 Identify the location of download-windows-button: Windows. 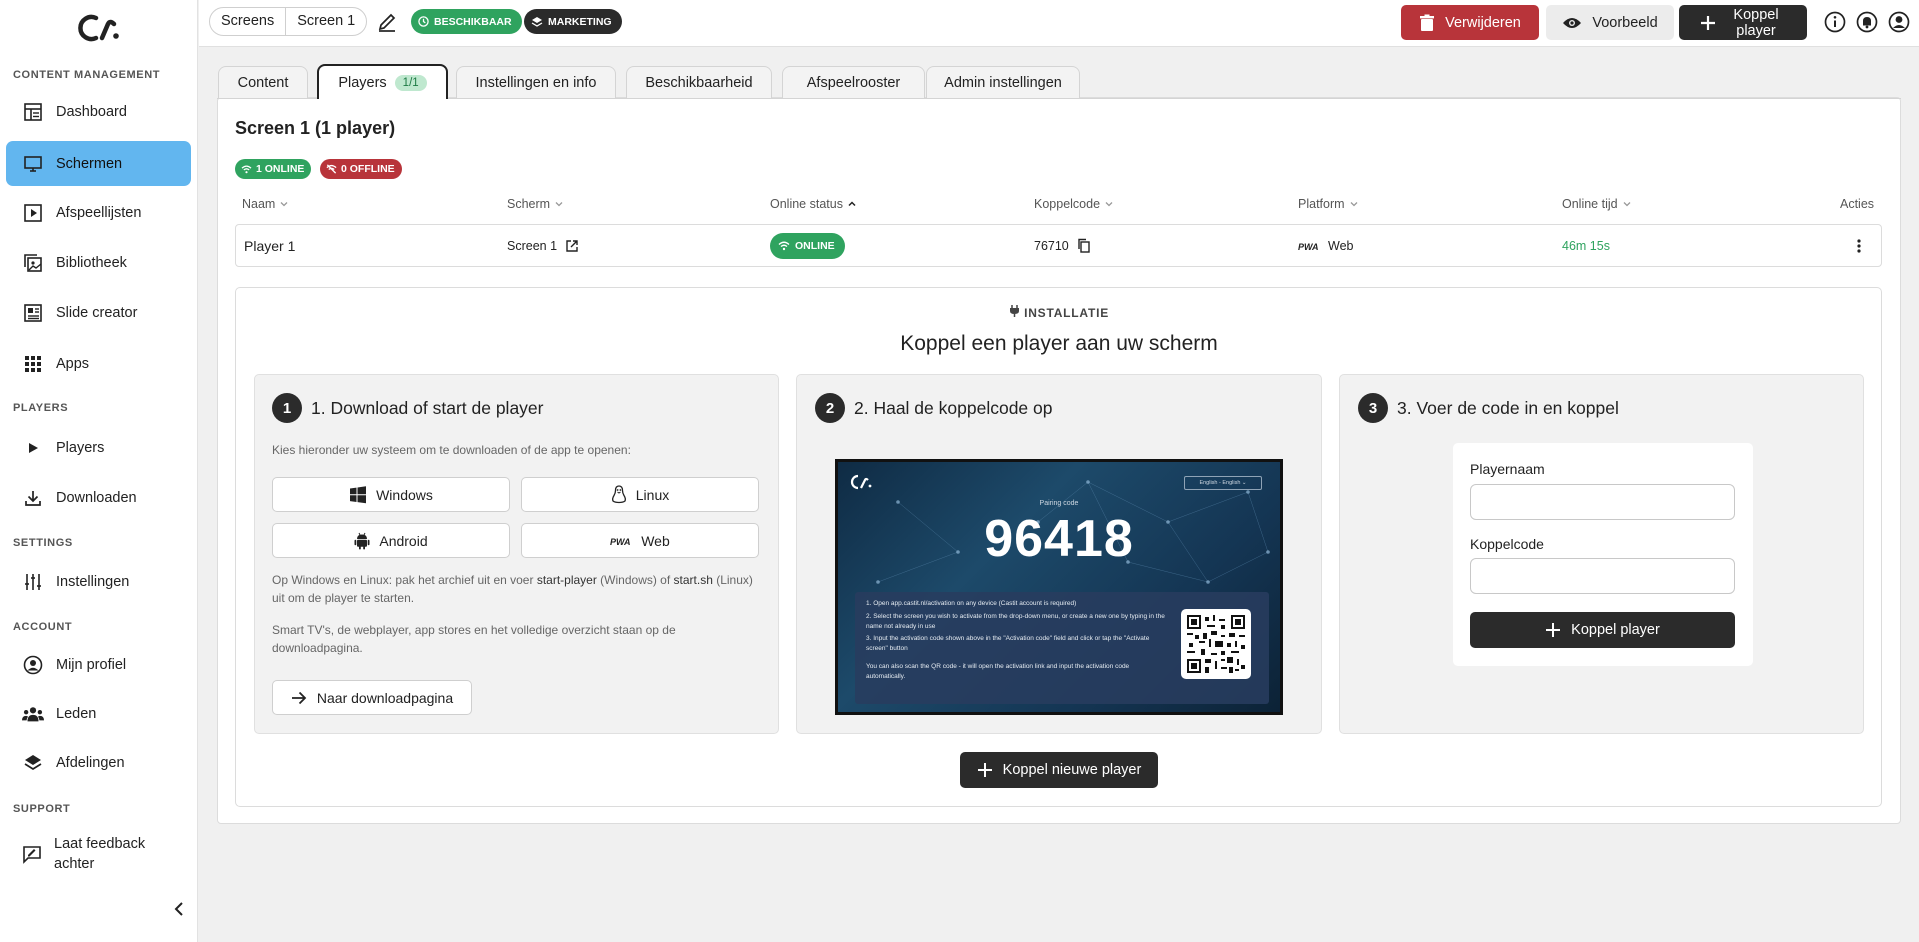
(391, 494).